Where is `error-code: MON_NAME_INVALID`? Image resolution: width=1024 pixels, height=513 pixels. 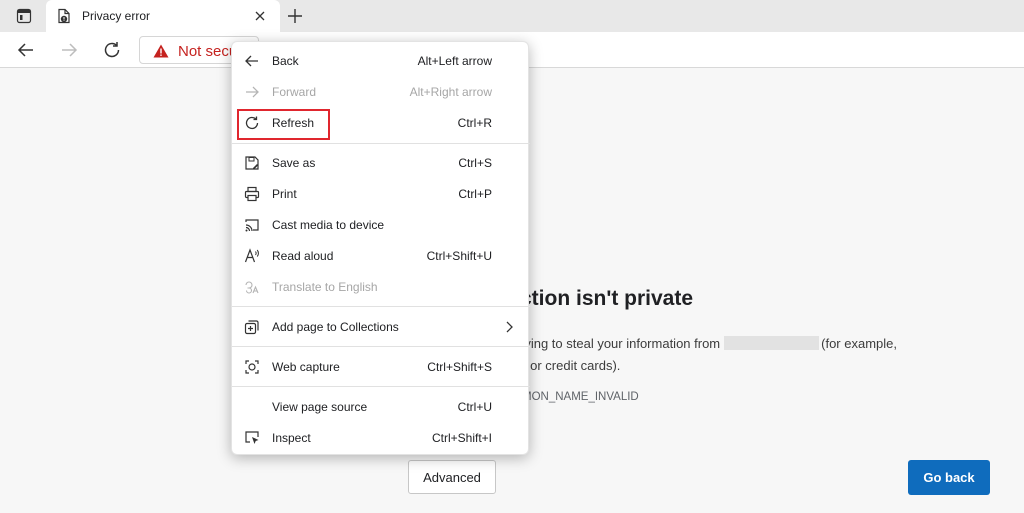
error-code: MON_NAME_INVALID is located at coordinates (580, 397).